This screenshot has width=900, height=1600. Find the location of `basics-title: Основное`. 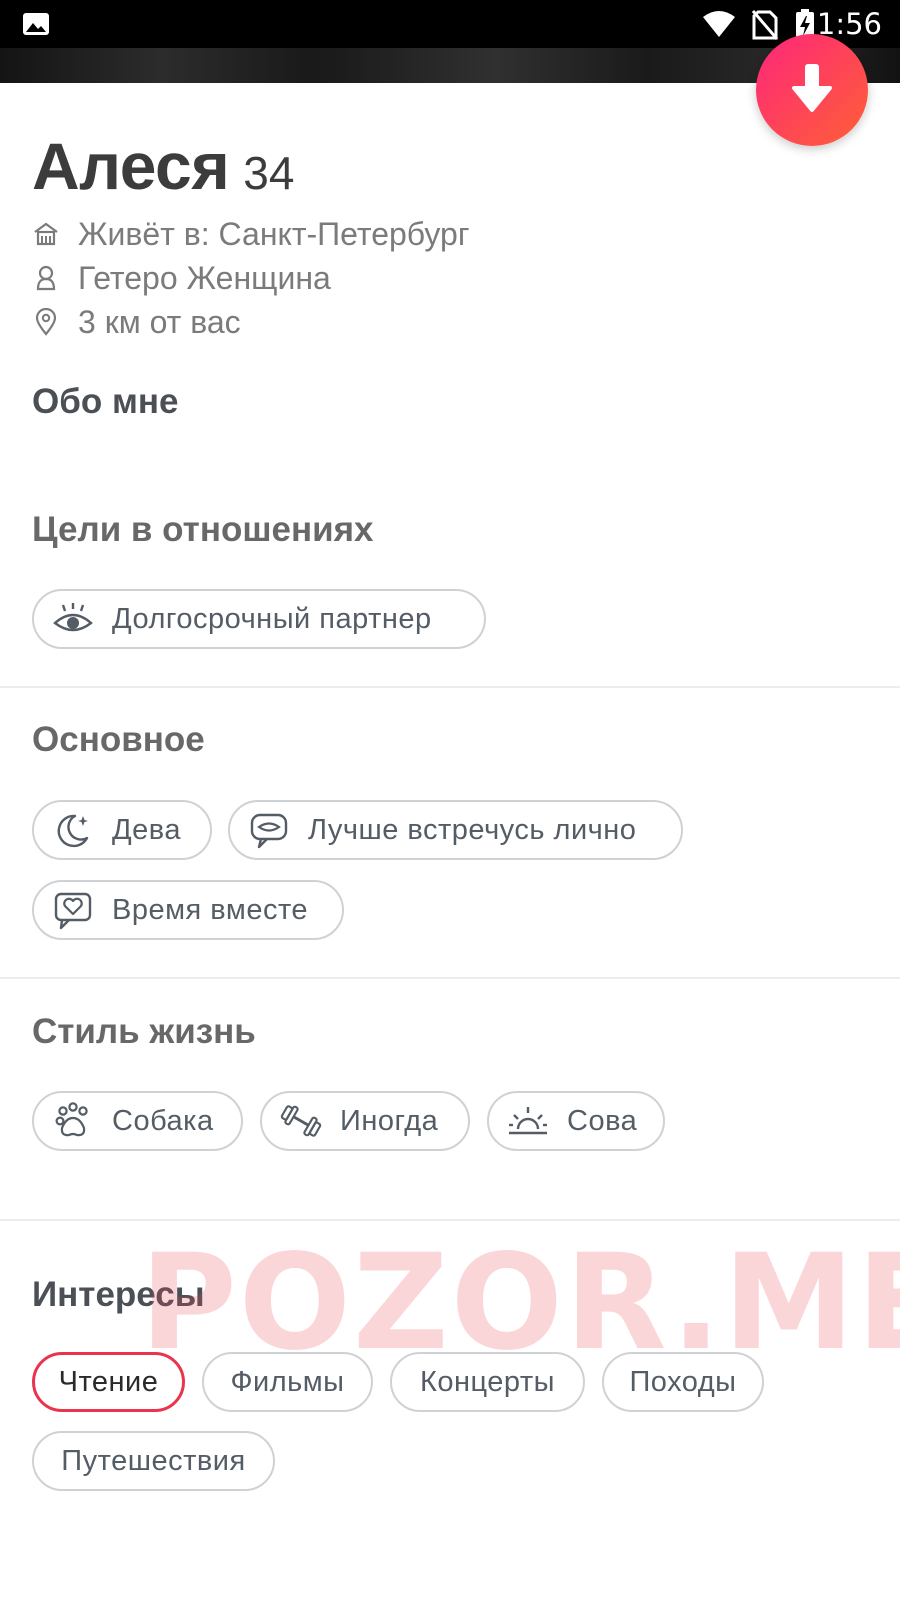

basics-title: Основное is located at coordinates (118, 739).